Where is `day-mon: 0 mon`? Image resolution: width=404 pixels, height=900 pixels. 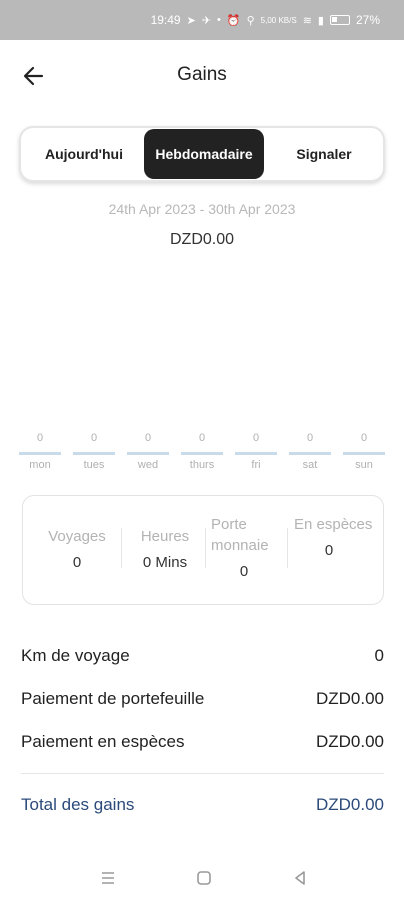 day-mon: 0 mon is located at coordinates (40, 451).